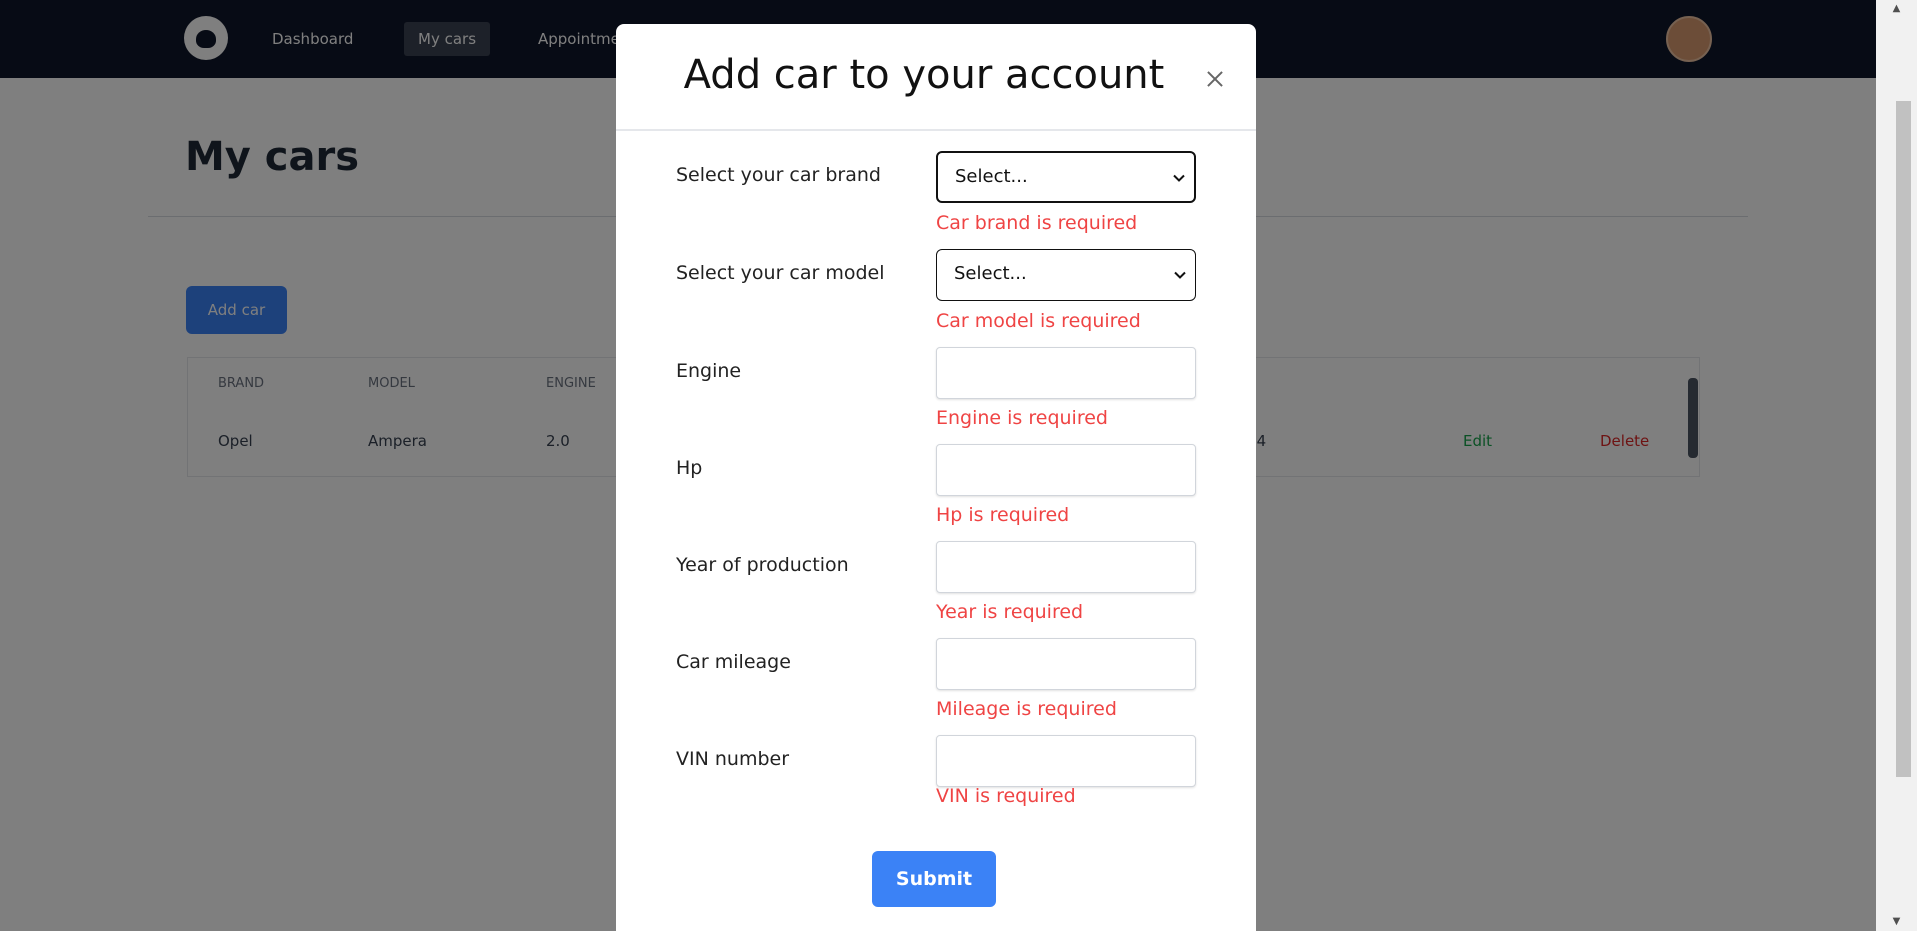 Image resolution: width=1917 pixels, height=931 pixels. What do you see at coordinates (778, 175) in the screenshot?
I see `car-brand-label: Select your car brand` at bounding box center [778, 175].